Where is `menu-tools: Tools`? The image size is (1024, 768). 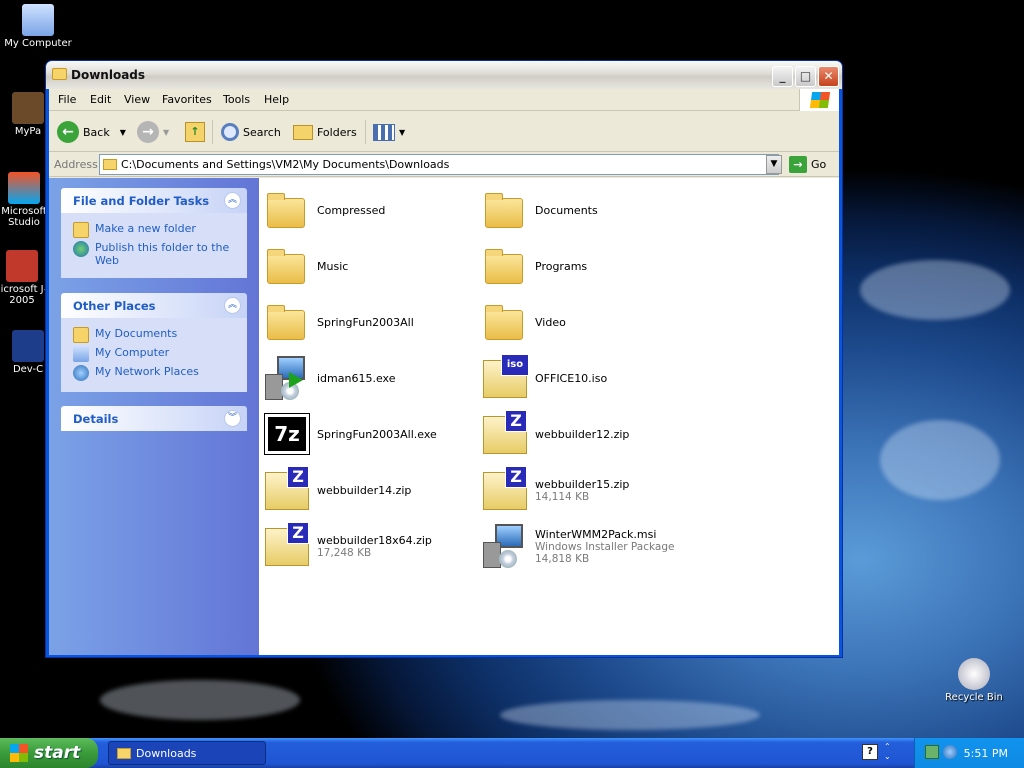
menu-tools: Tools is located at coordinates (236, 99).